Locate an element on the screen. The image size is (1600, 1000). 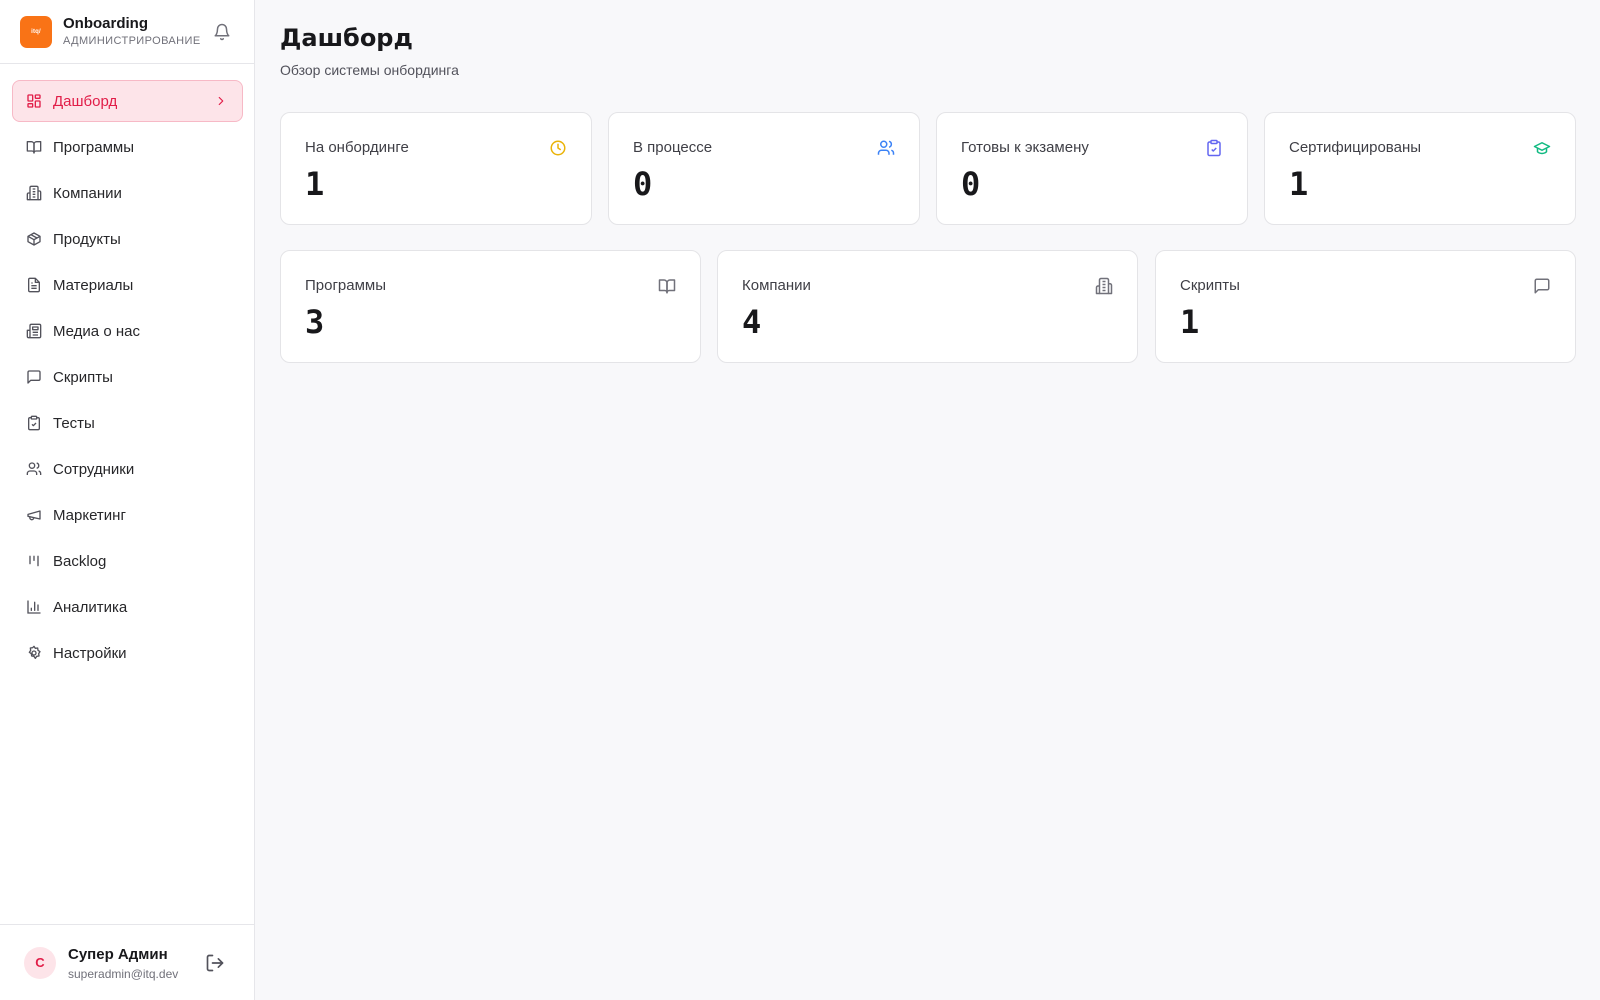
sidebar-item-materials: Материалы is located at coordinates (127, 285).